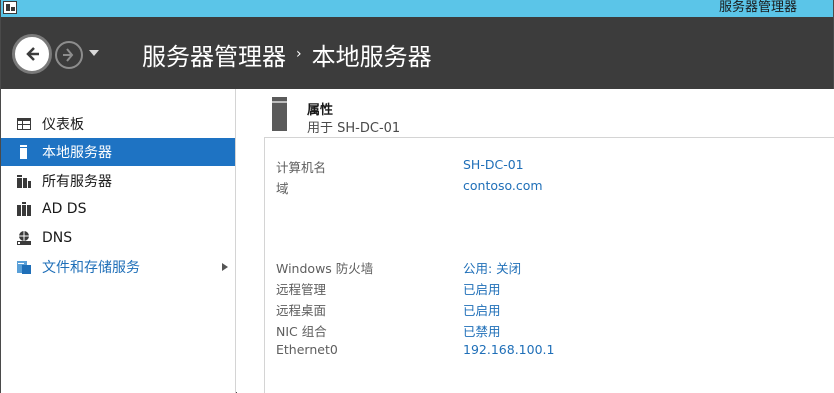 This screenshot has width=834, height=393. What do you see at coordinates (301, 331) in the screenshot?
I see `property-label: NIC 组合` at bounding box center [301, 331].